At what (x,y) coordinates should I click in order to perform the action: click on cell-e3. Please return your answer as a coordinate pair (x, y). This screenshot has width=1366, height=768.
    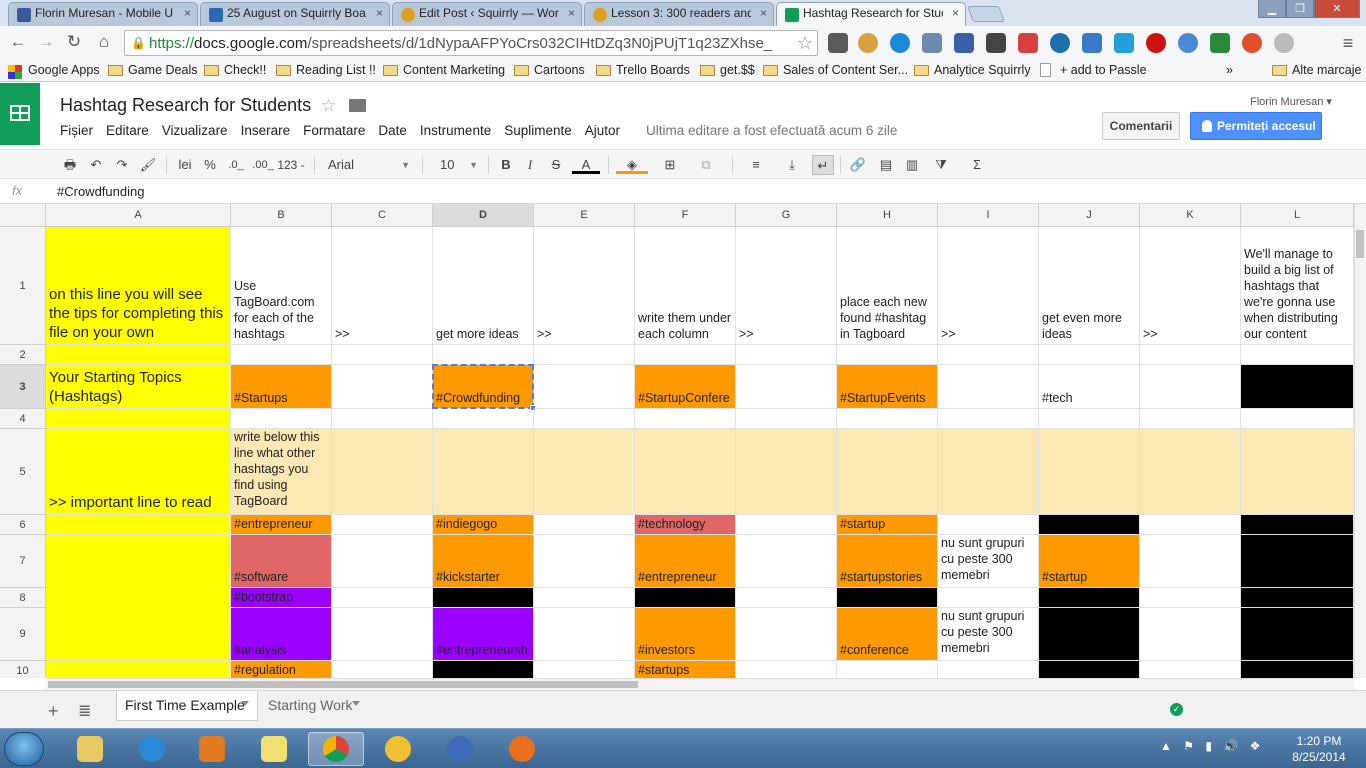
    Looking at the image, I should click on (584, 387).